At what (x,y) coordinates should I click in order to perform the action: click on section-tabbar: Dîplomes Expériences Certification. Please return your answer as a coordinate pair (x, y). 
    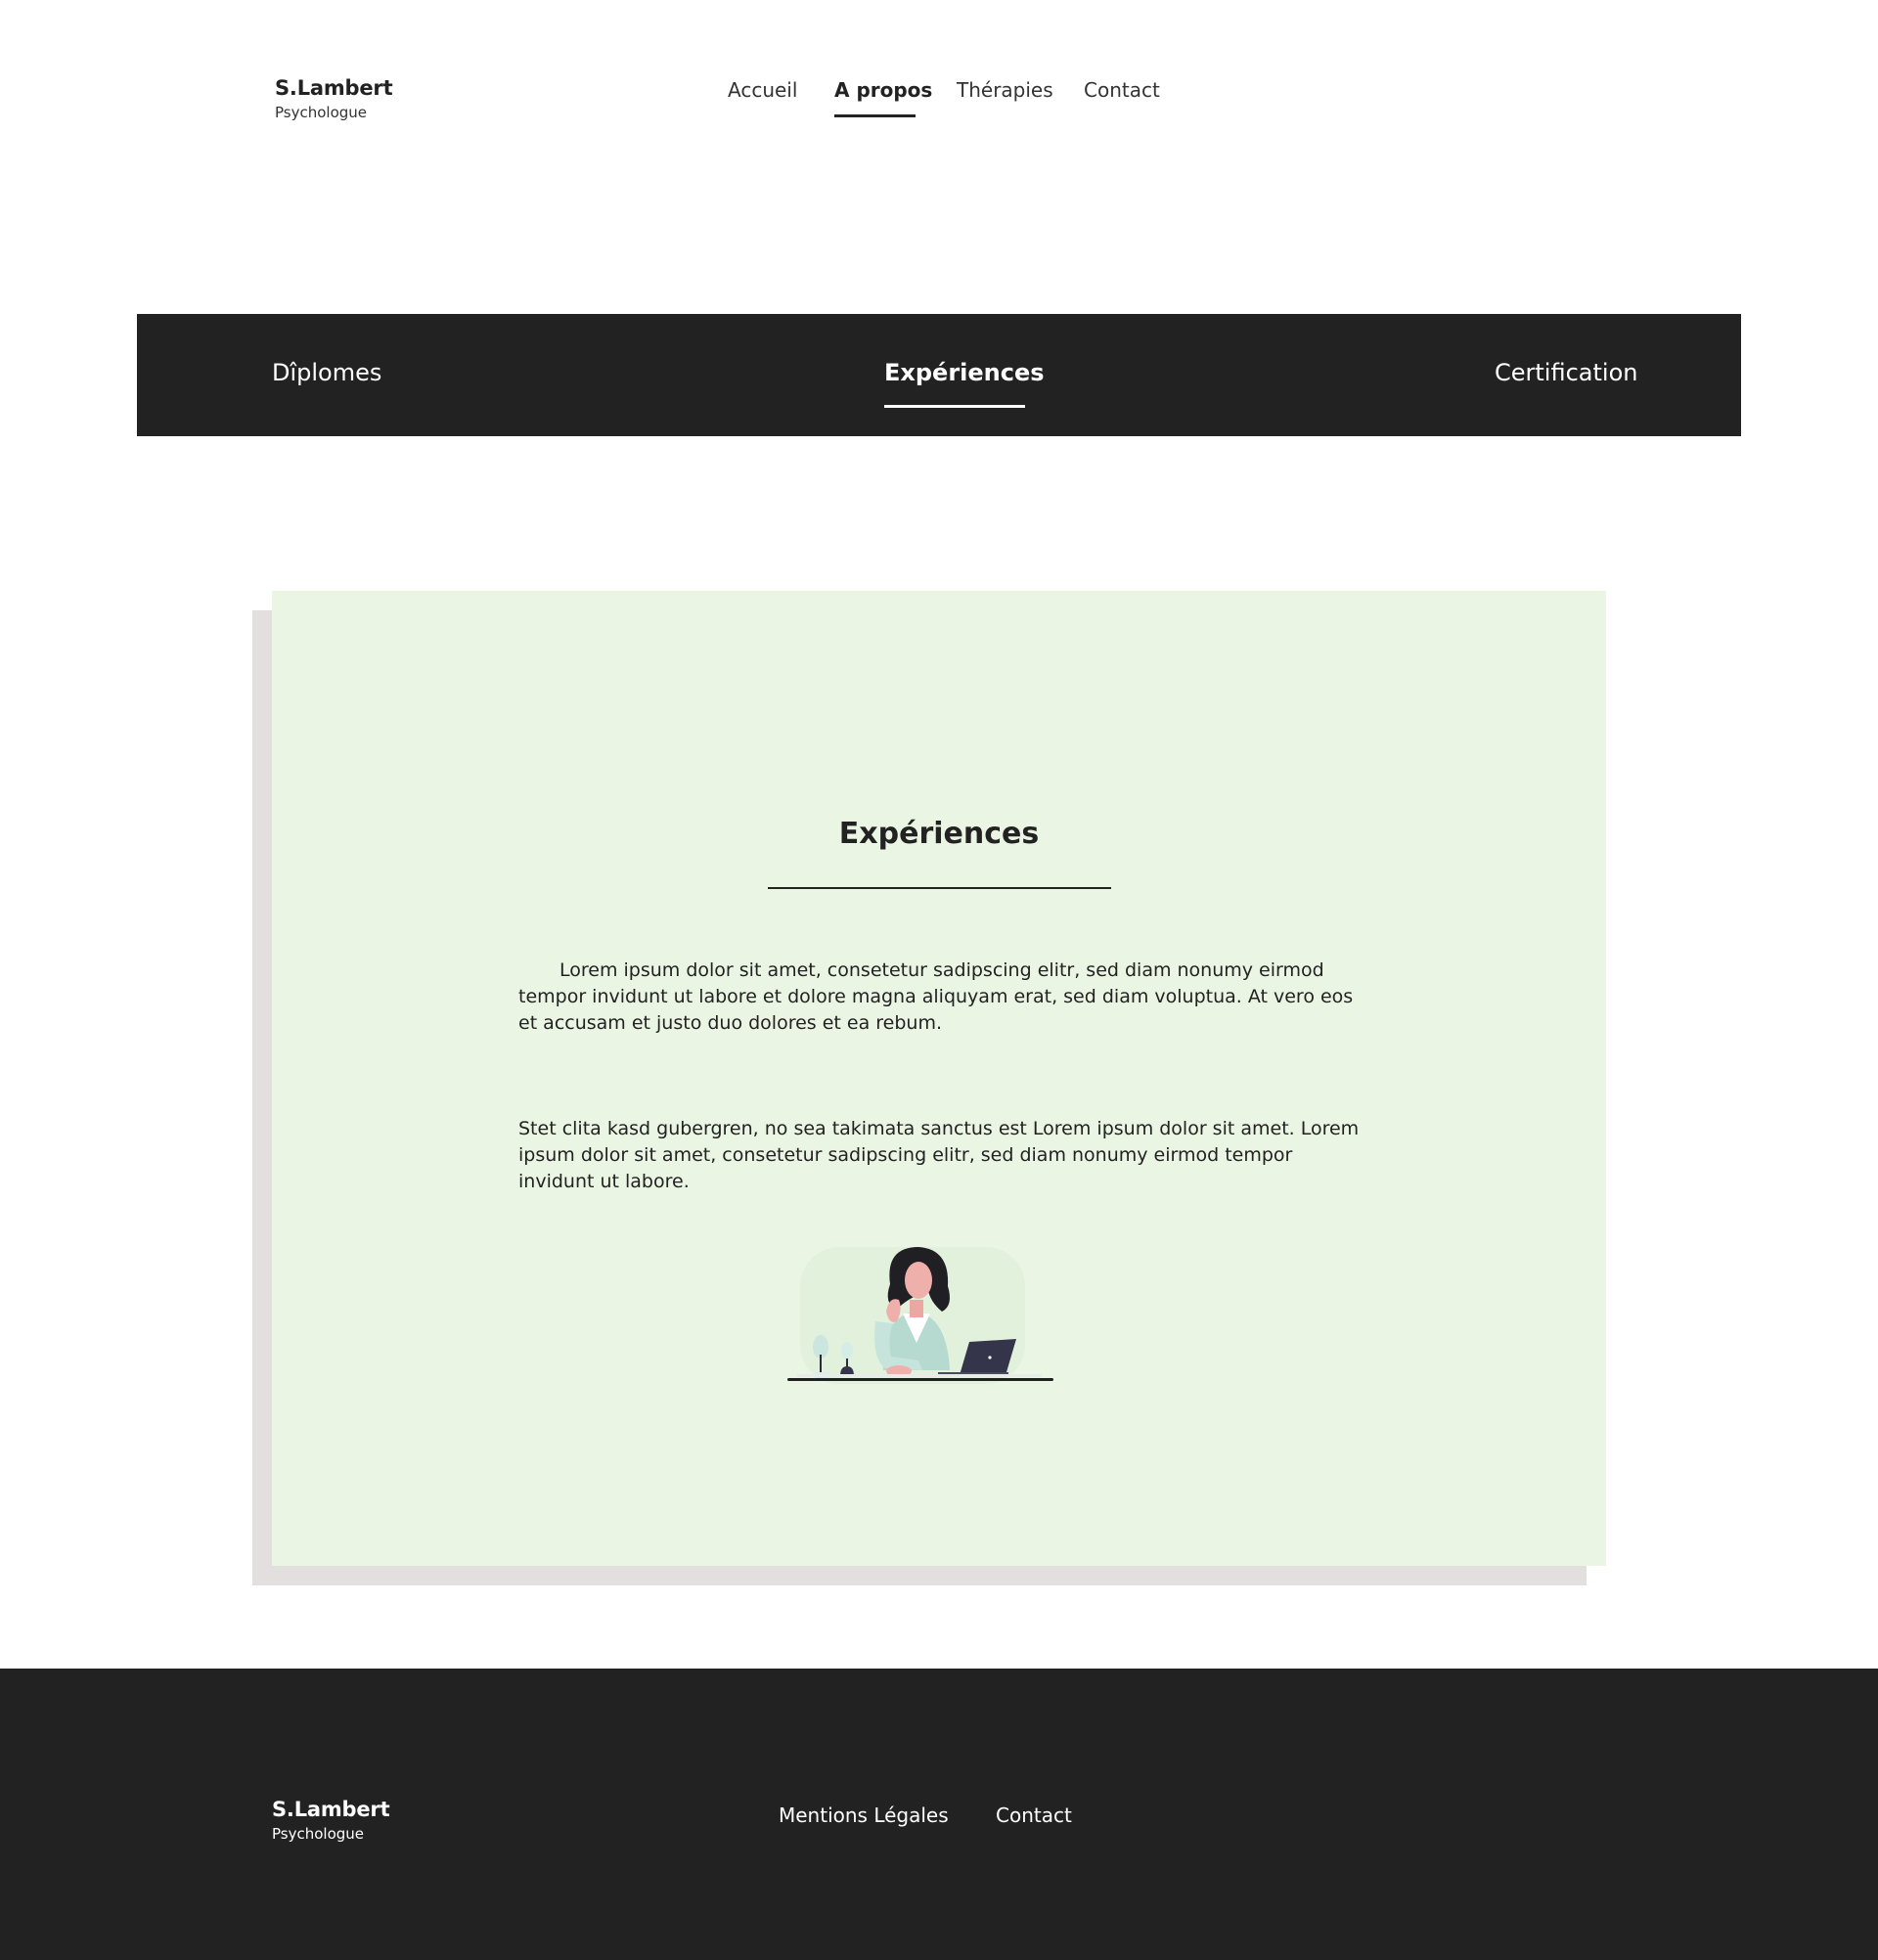
    Looking at the image, I should click on (939, 375).